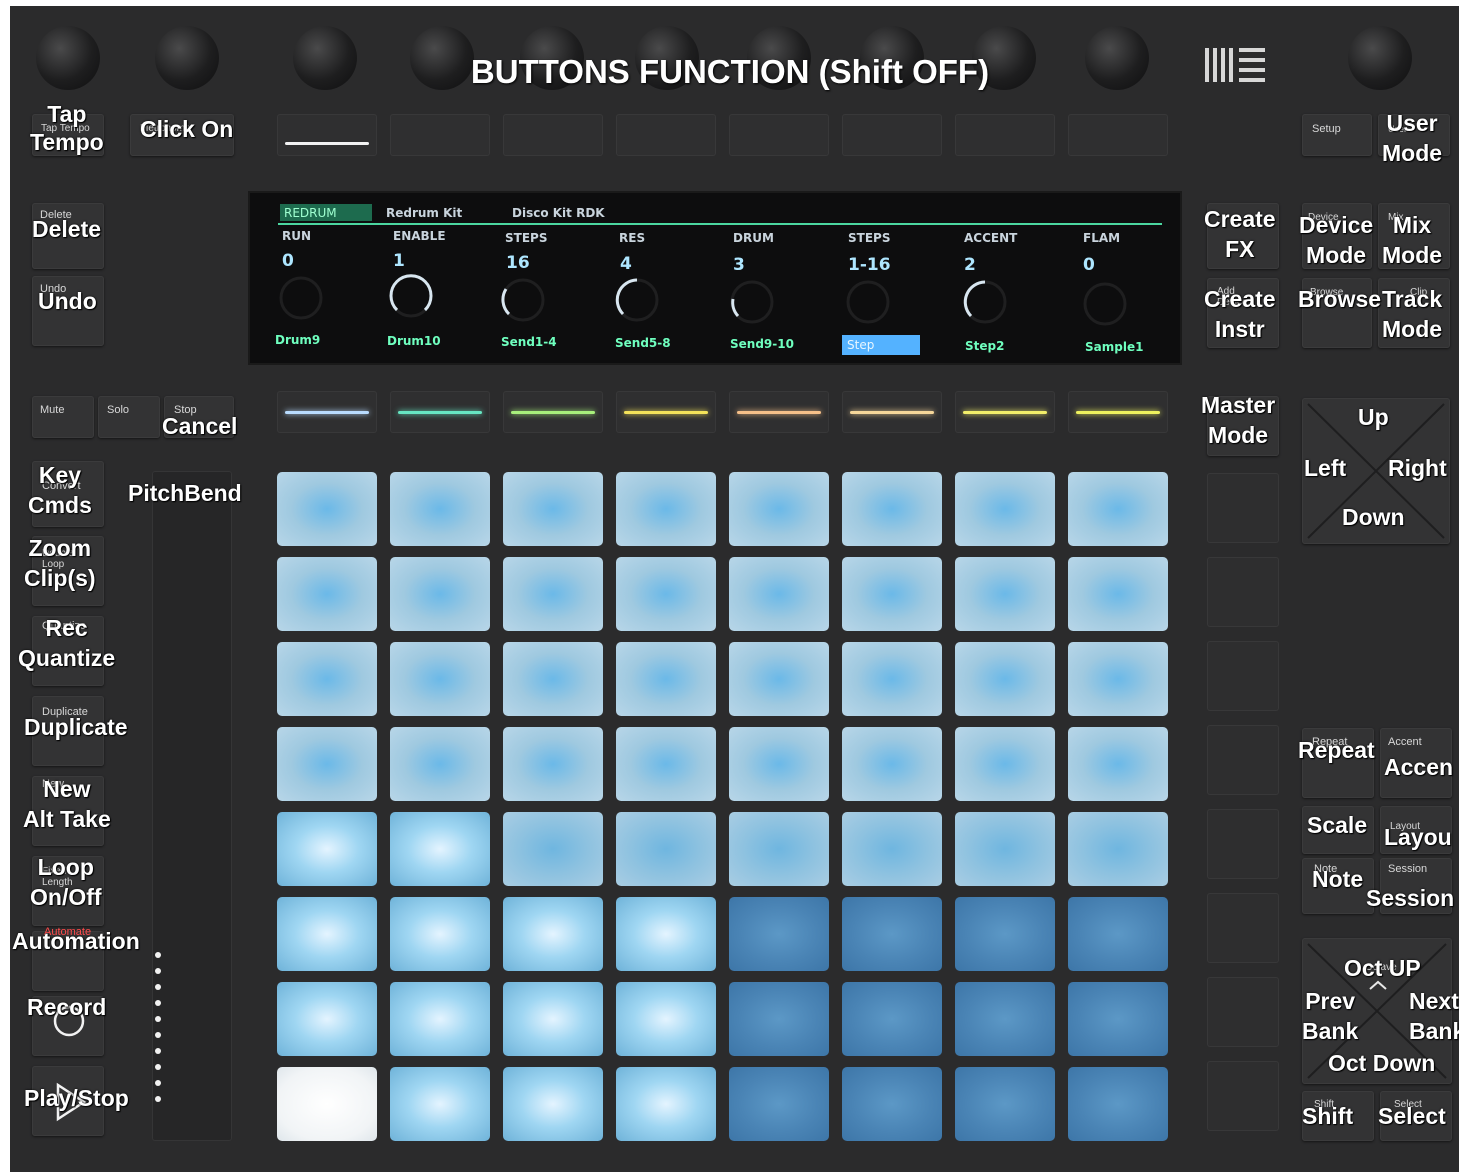  I want to click on pad-r4-c2, so click(440, 764).